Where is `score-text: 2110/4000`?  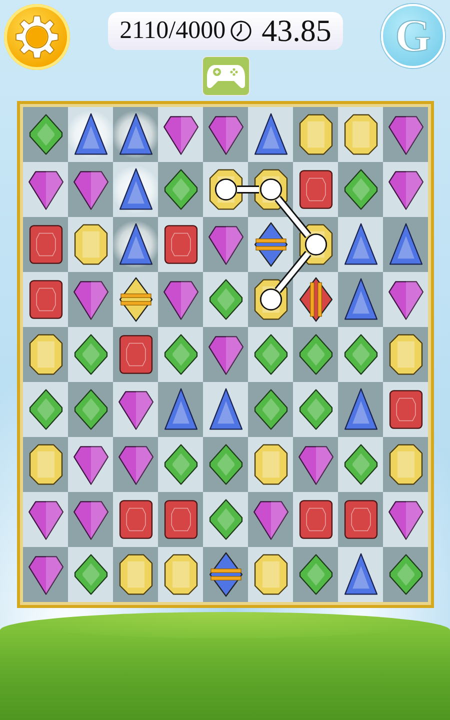
score-text: 2110/4000 is located at coordinates (173, 31).